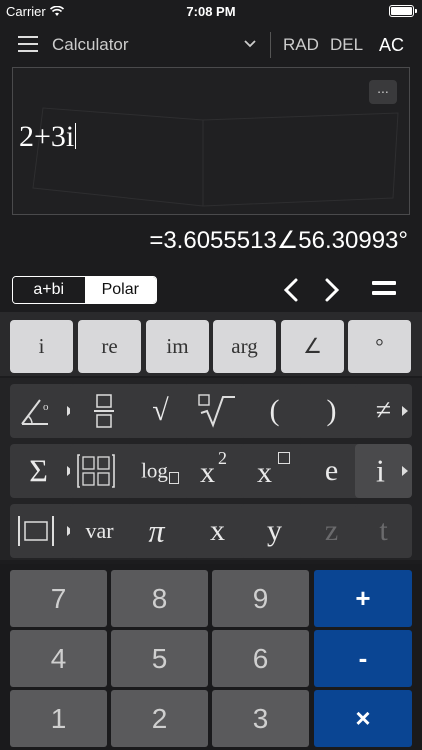 The image size is (422, 750). Describe the element at coordinates (46, 407) in the screenshot. I see `svg-text: o` at that location.